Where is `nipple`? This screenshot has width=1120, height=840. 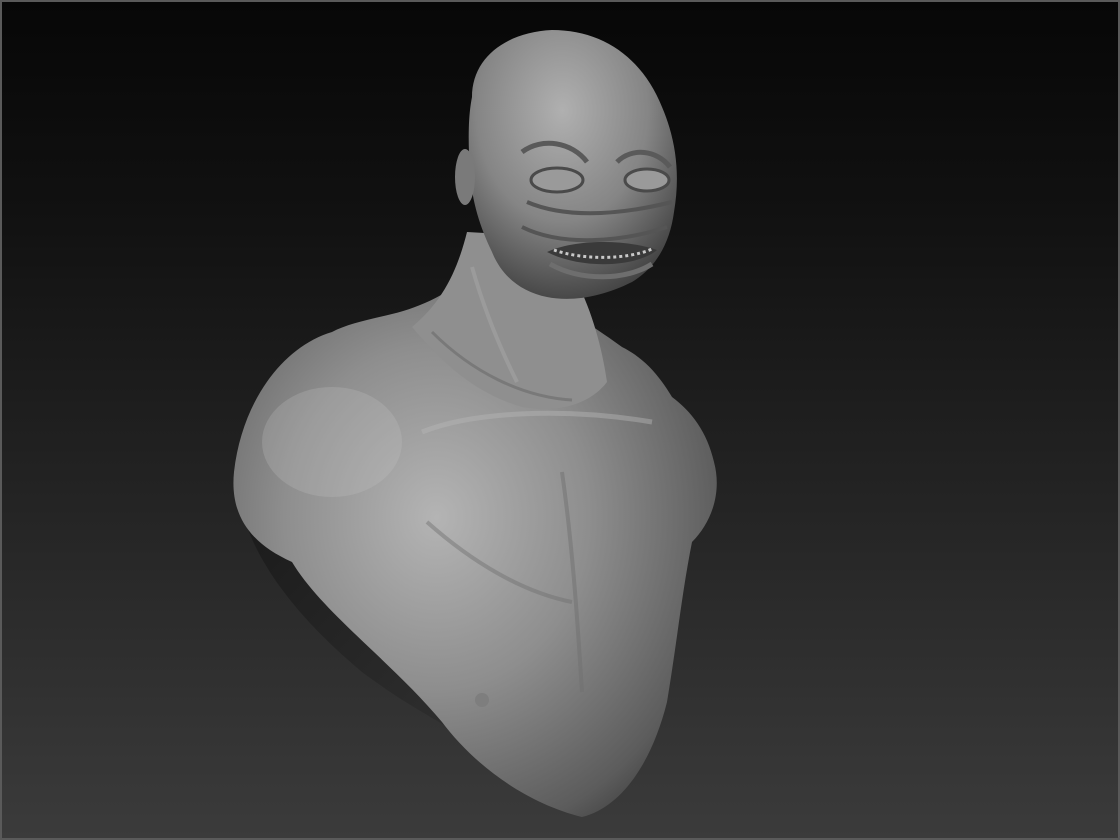 nipple is located at coordinates (482, 700).